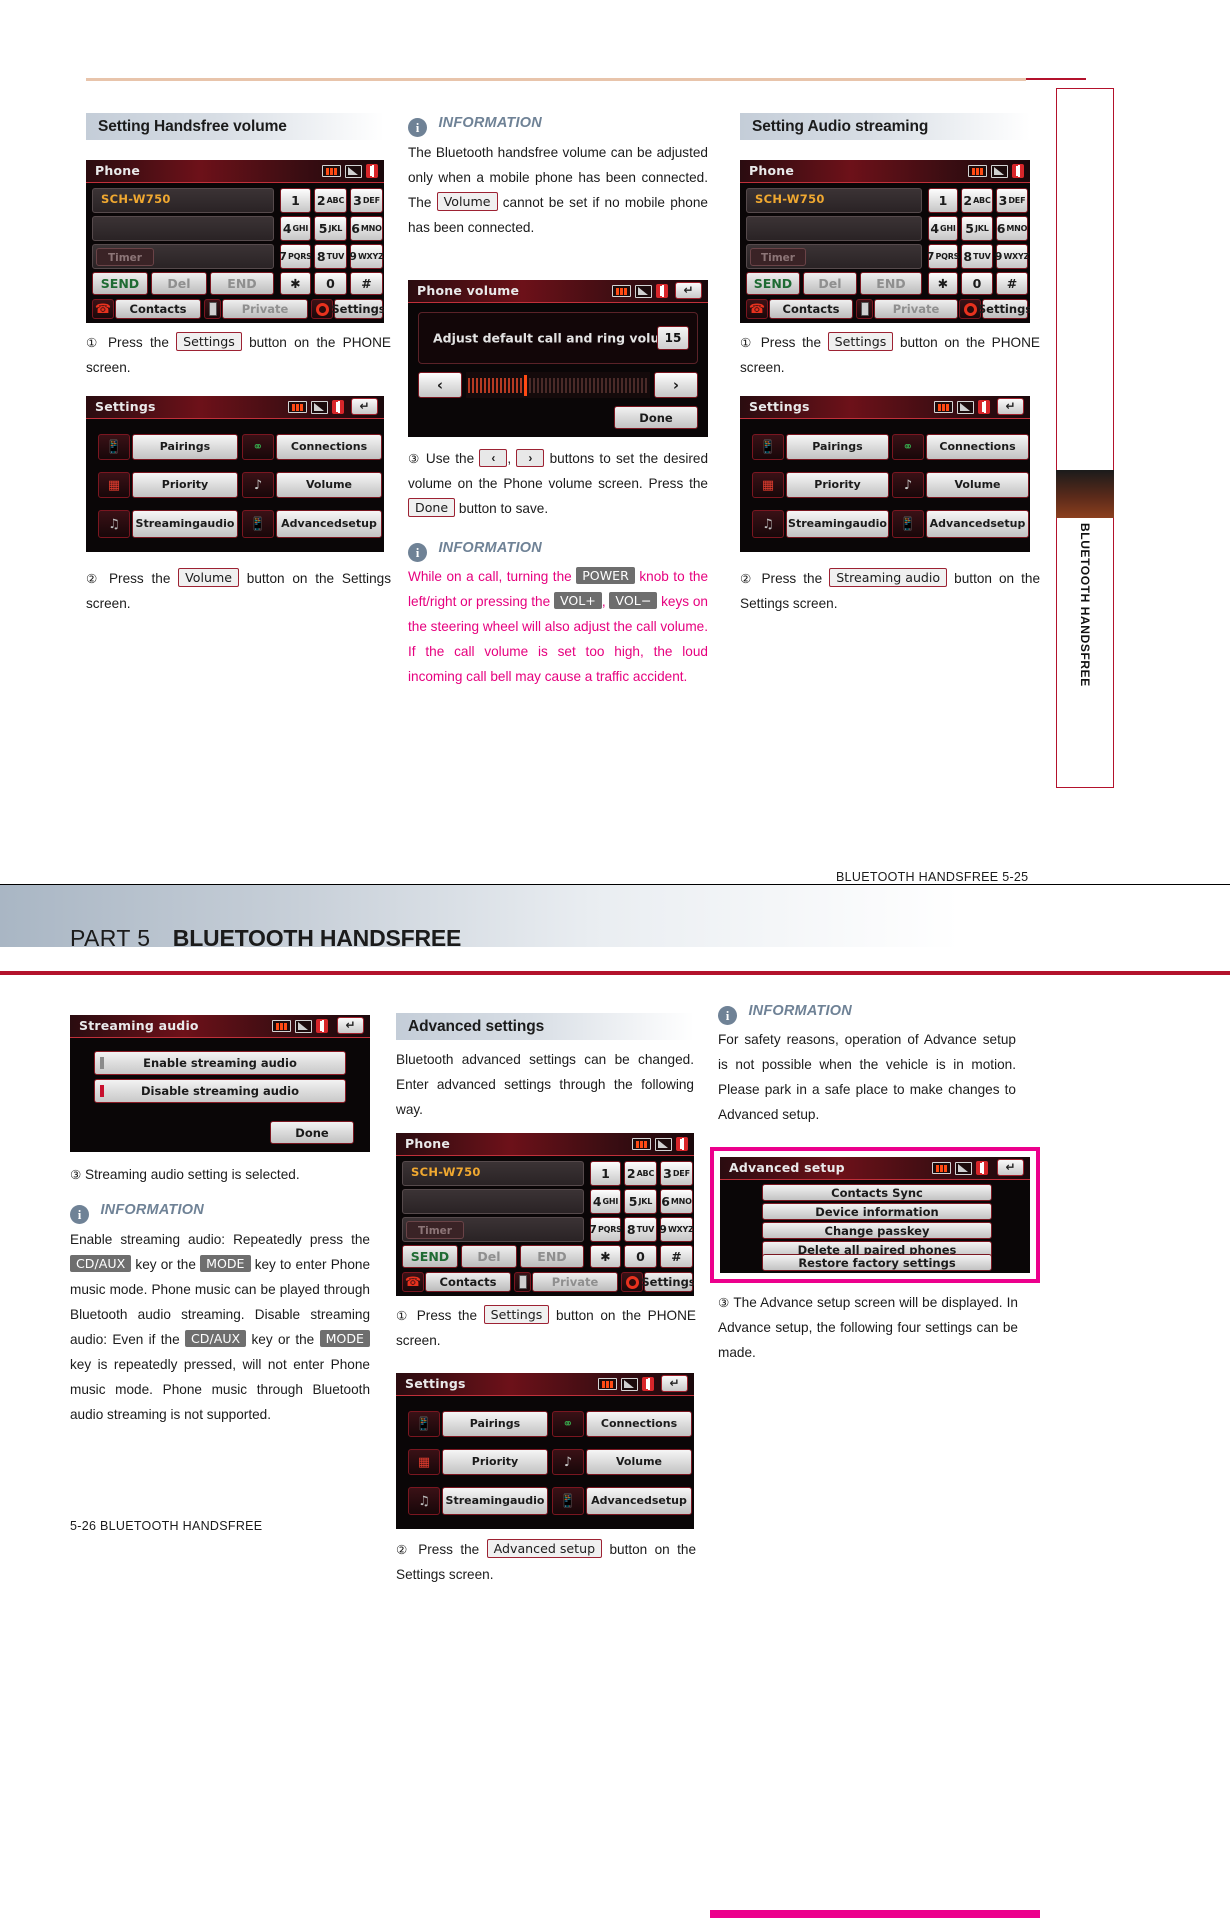 The image size is (1230, 1918). Describe the element at coordinates (493, 458) in the screenshot. I see `chip-left-arrow: ‹` at that location.